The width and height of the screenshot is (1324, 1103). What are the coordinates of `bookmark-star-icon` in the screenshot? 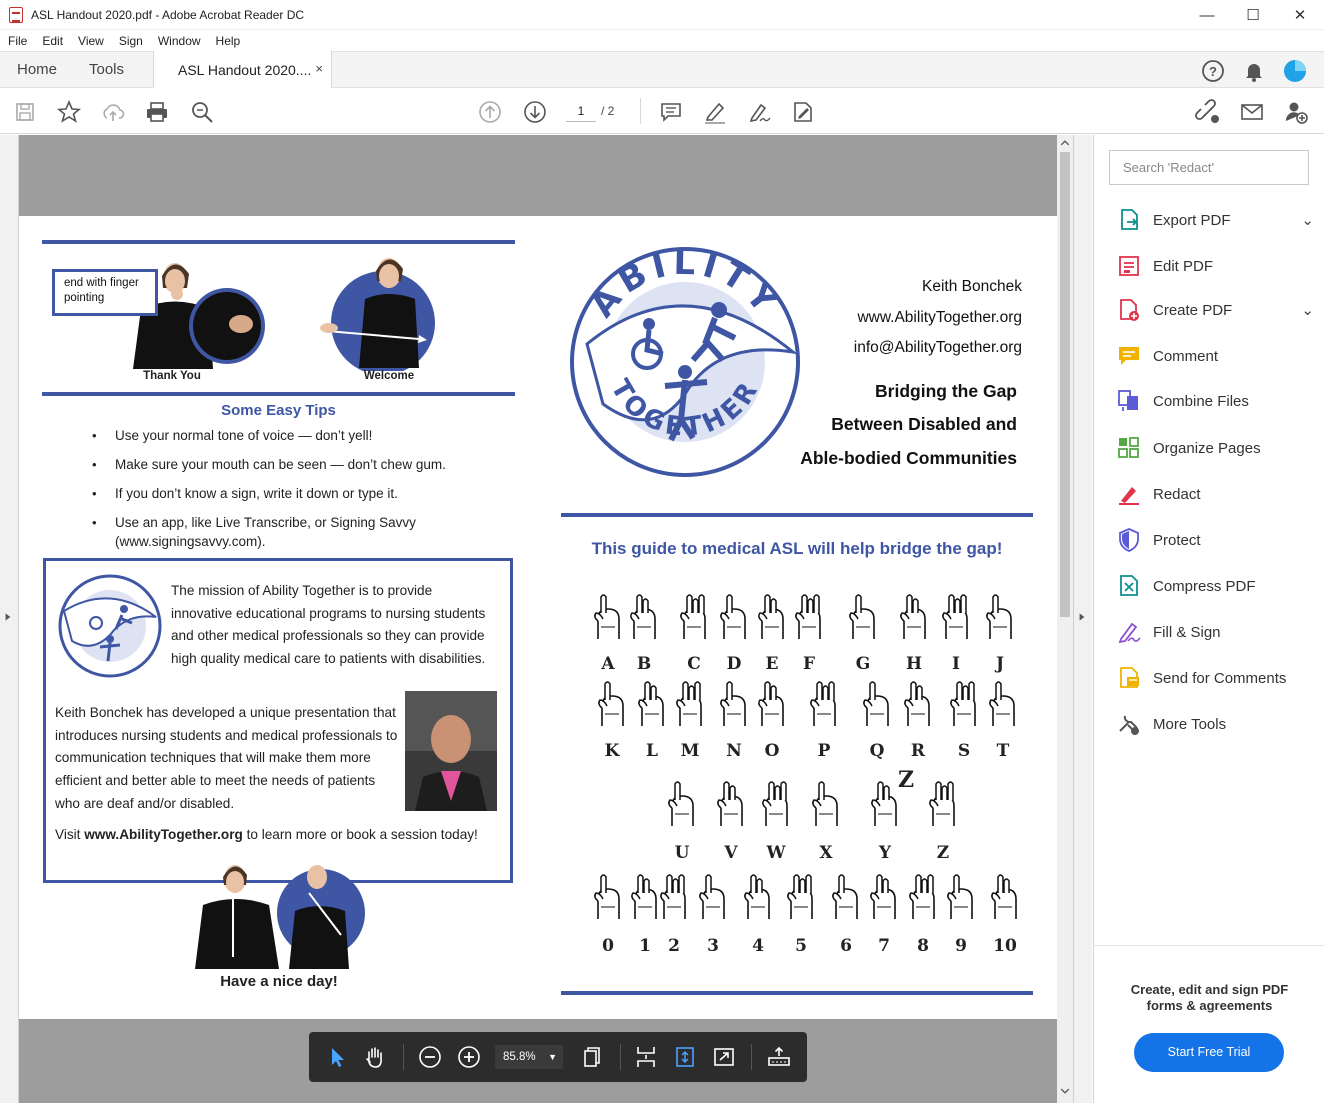 It's located at (69, 112).